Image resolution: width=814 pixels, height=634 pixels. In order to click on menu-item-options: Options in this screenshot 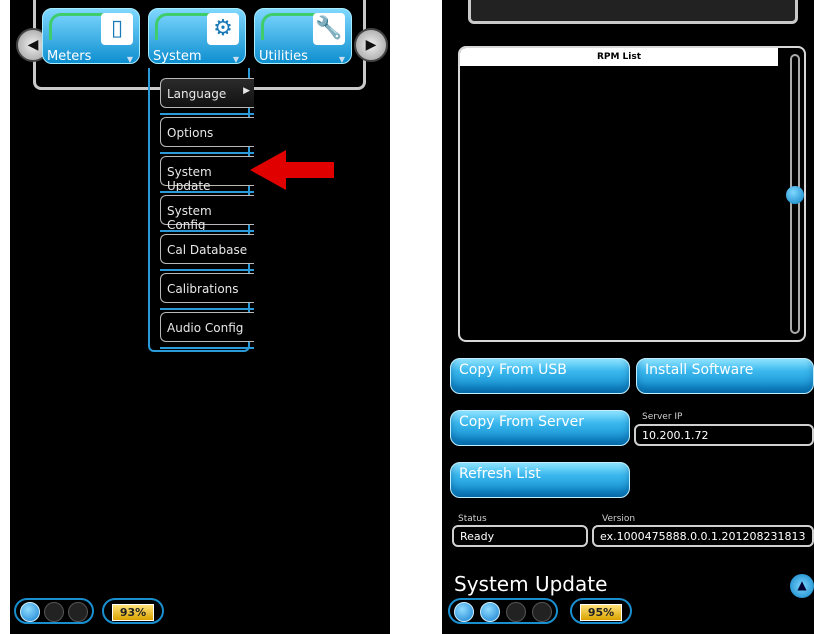, I will do `click(207, 135)`.